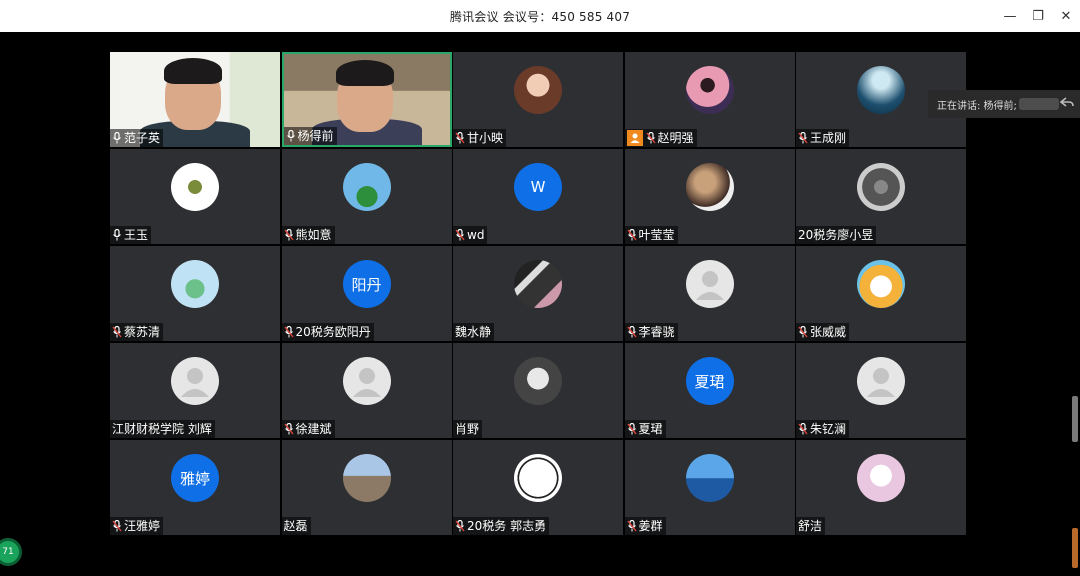 The width and height of the screenshot is (1080, 576). I want to click on participant-tile: 赵明强, so click(709, 99).